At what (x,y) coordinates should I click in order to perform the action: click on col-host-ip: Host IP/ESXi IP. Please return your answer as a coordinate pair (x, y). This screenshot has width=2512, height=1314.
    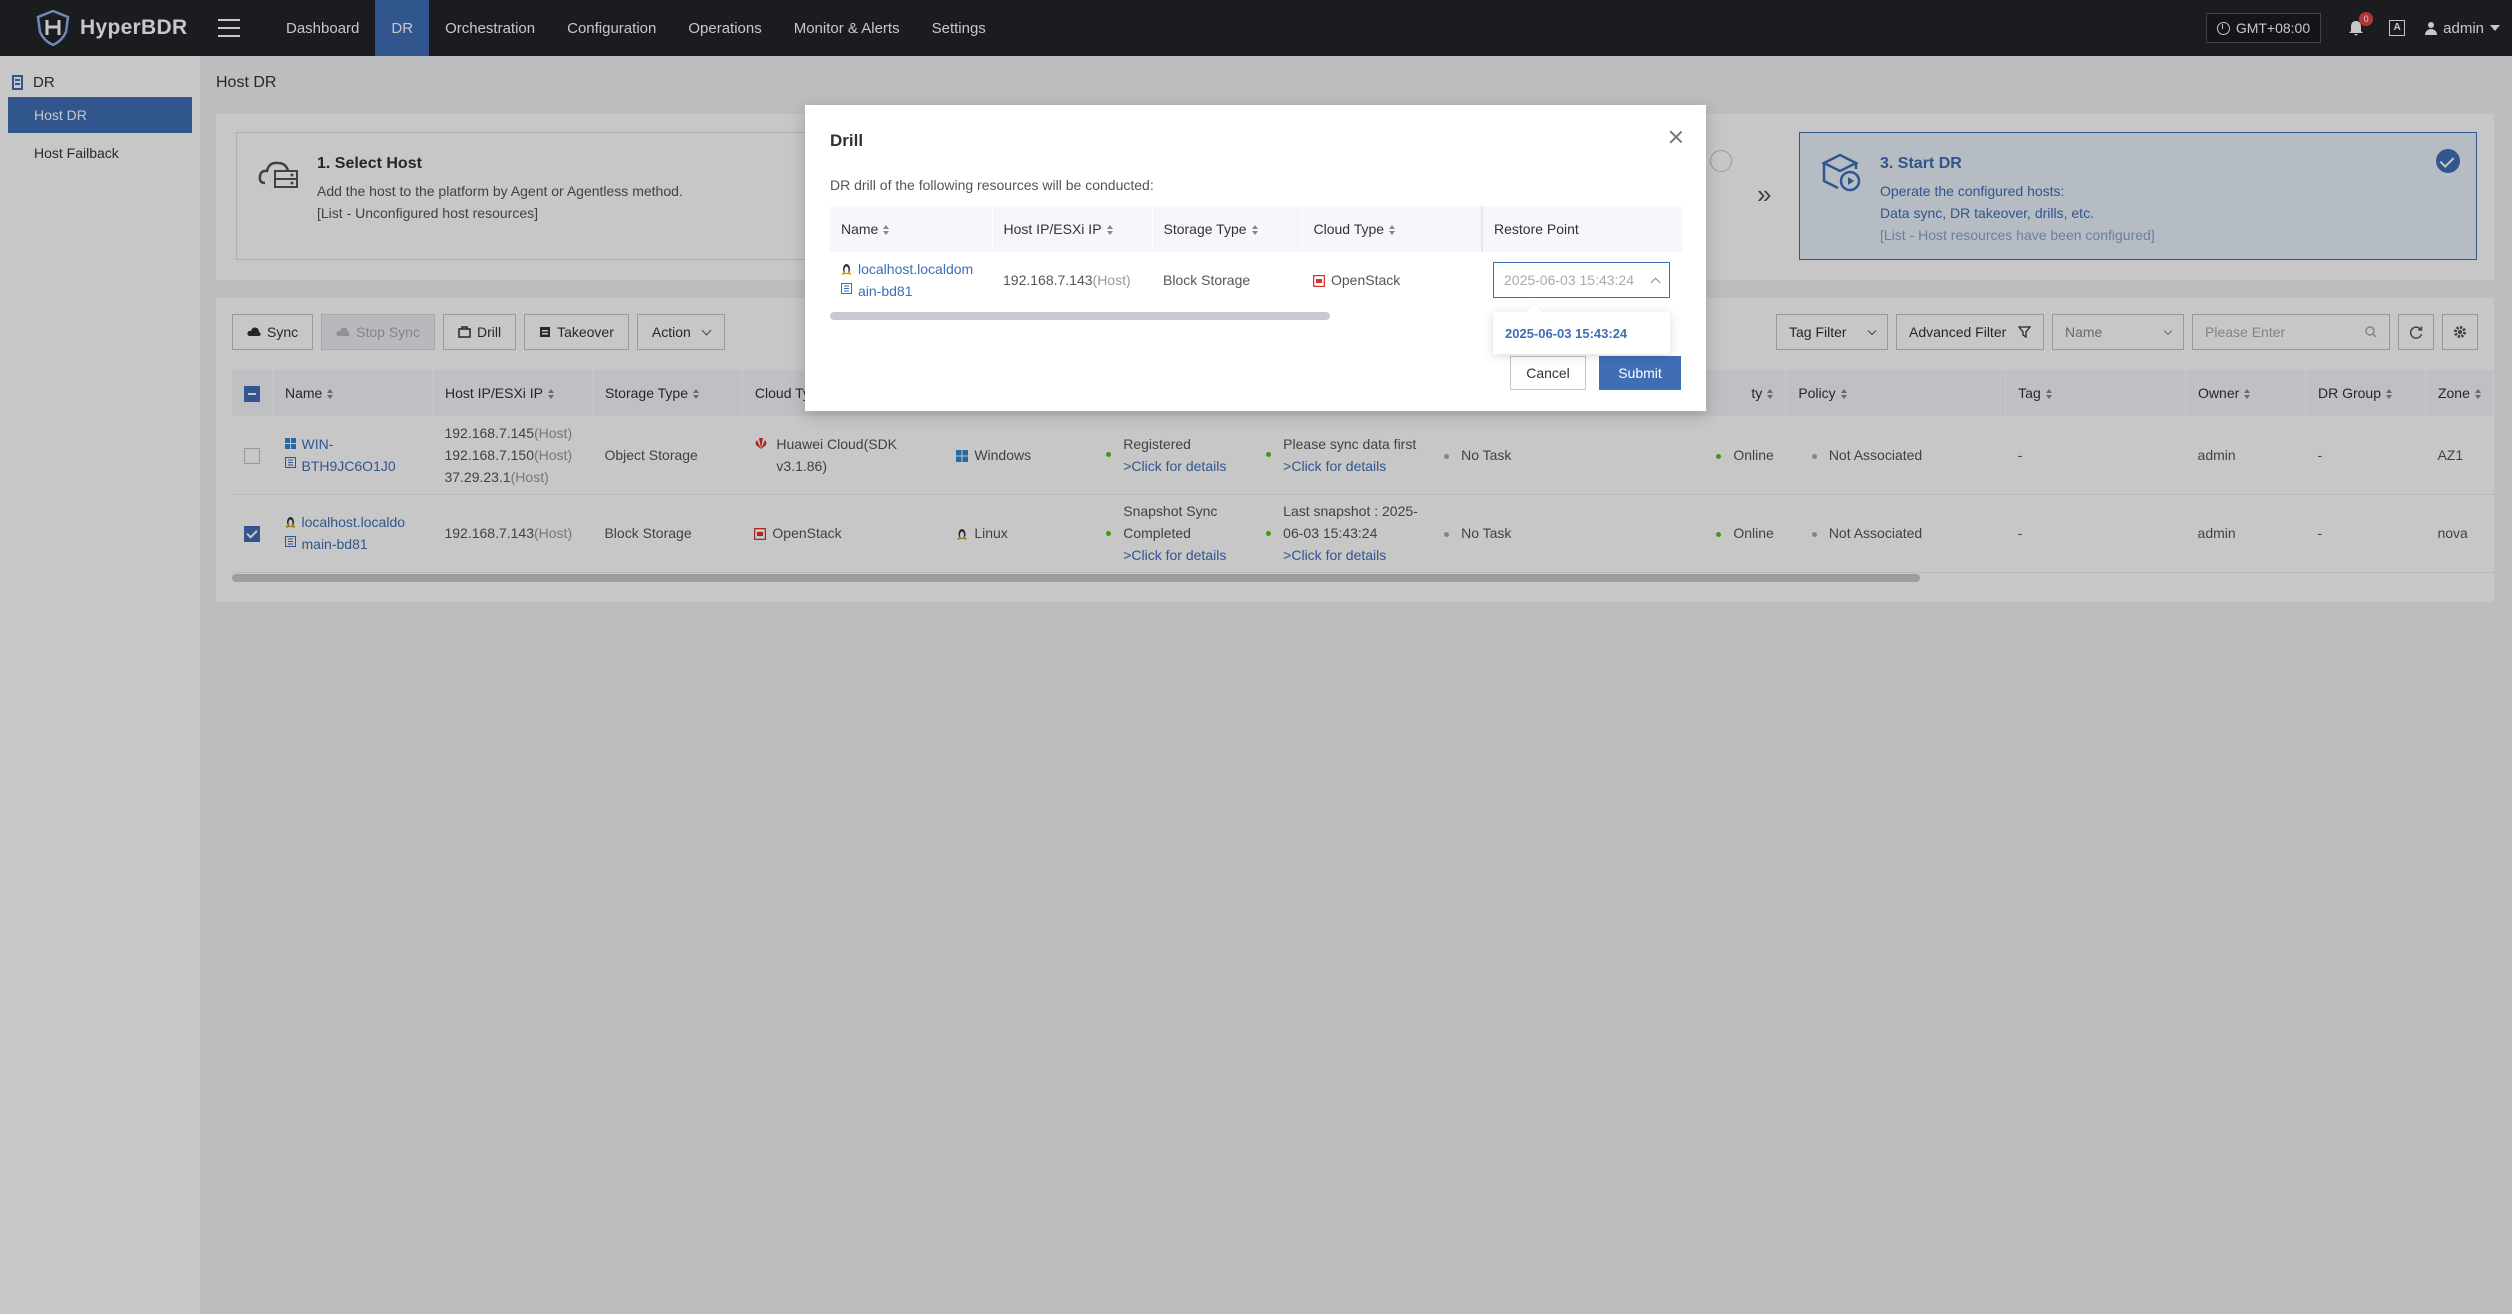
    Looking at the image, I should click on (1072, 229).